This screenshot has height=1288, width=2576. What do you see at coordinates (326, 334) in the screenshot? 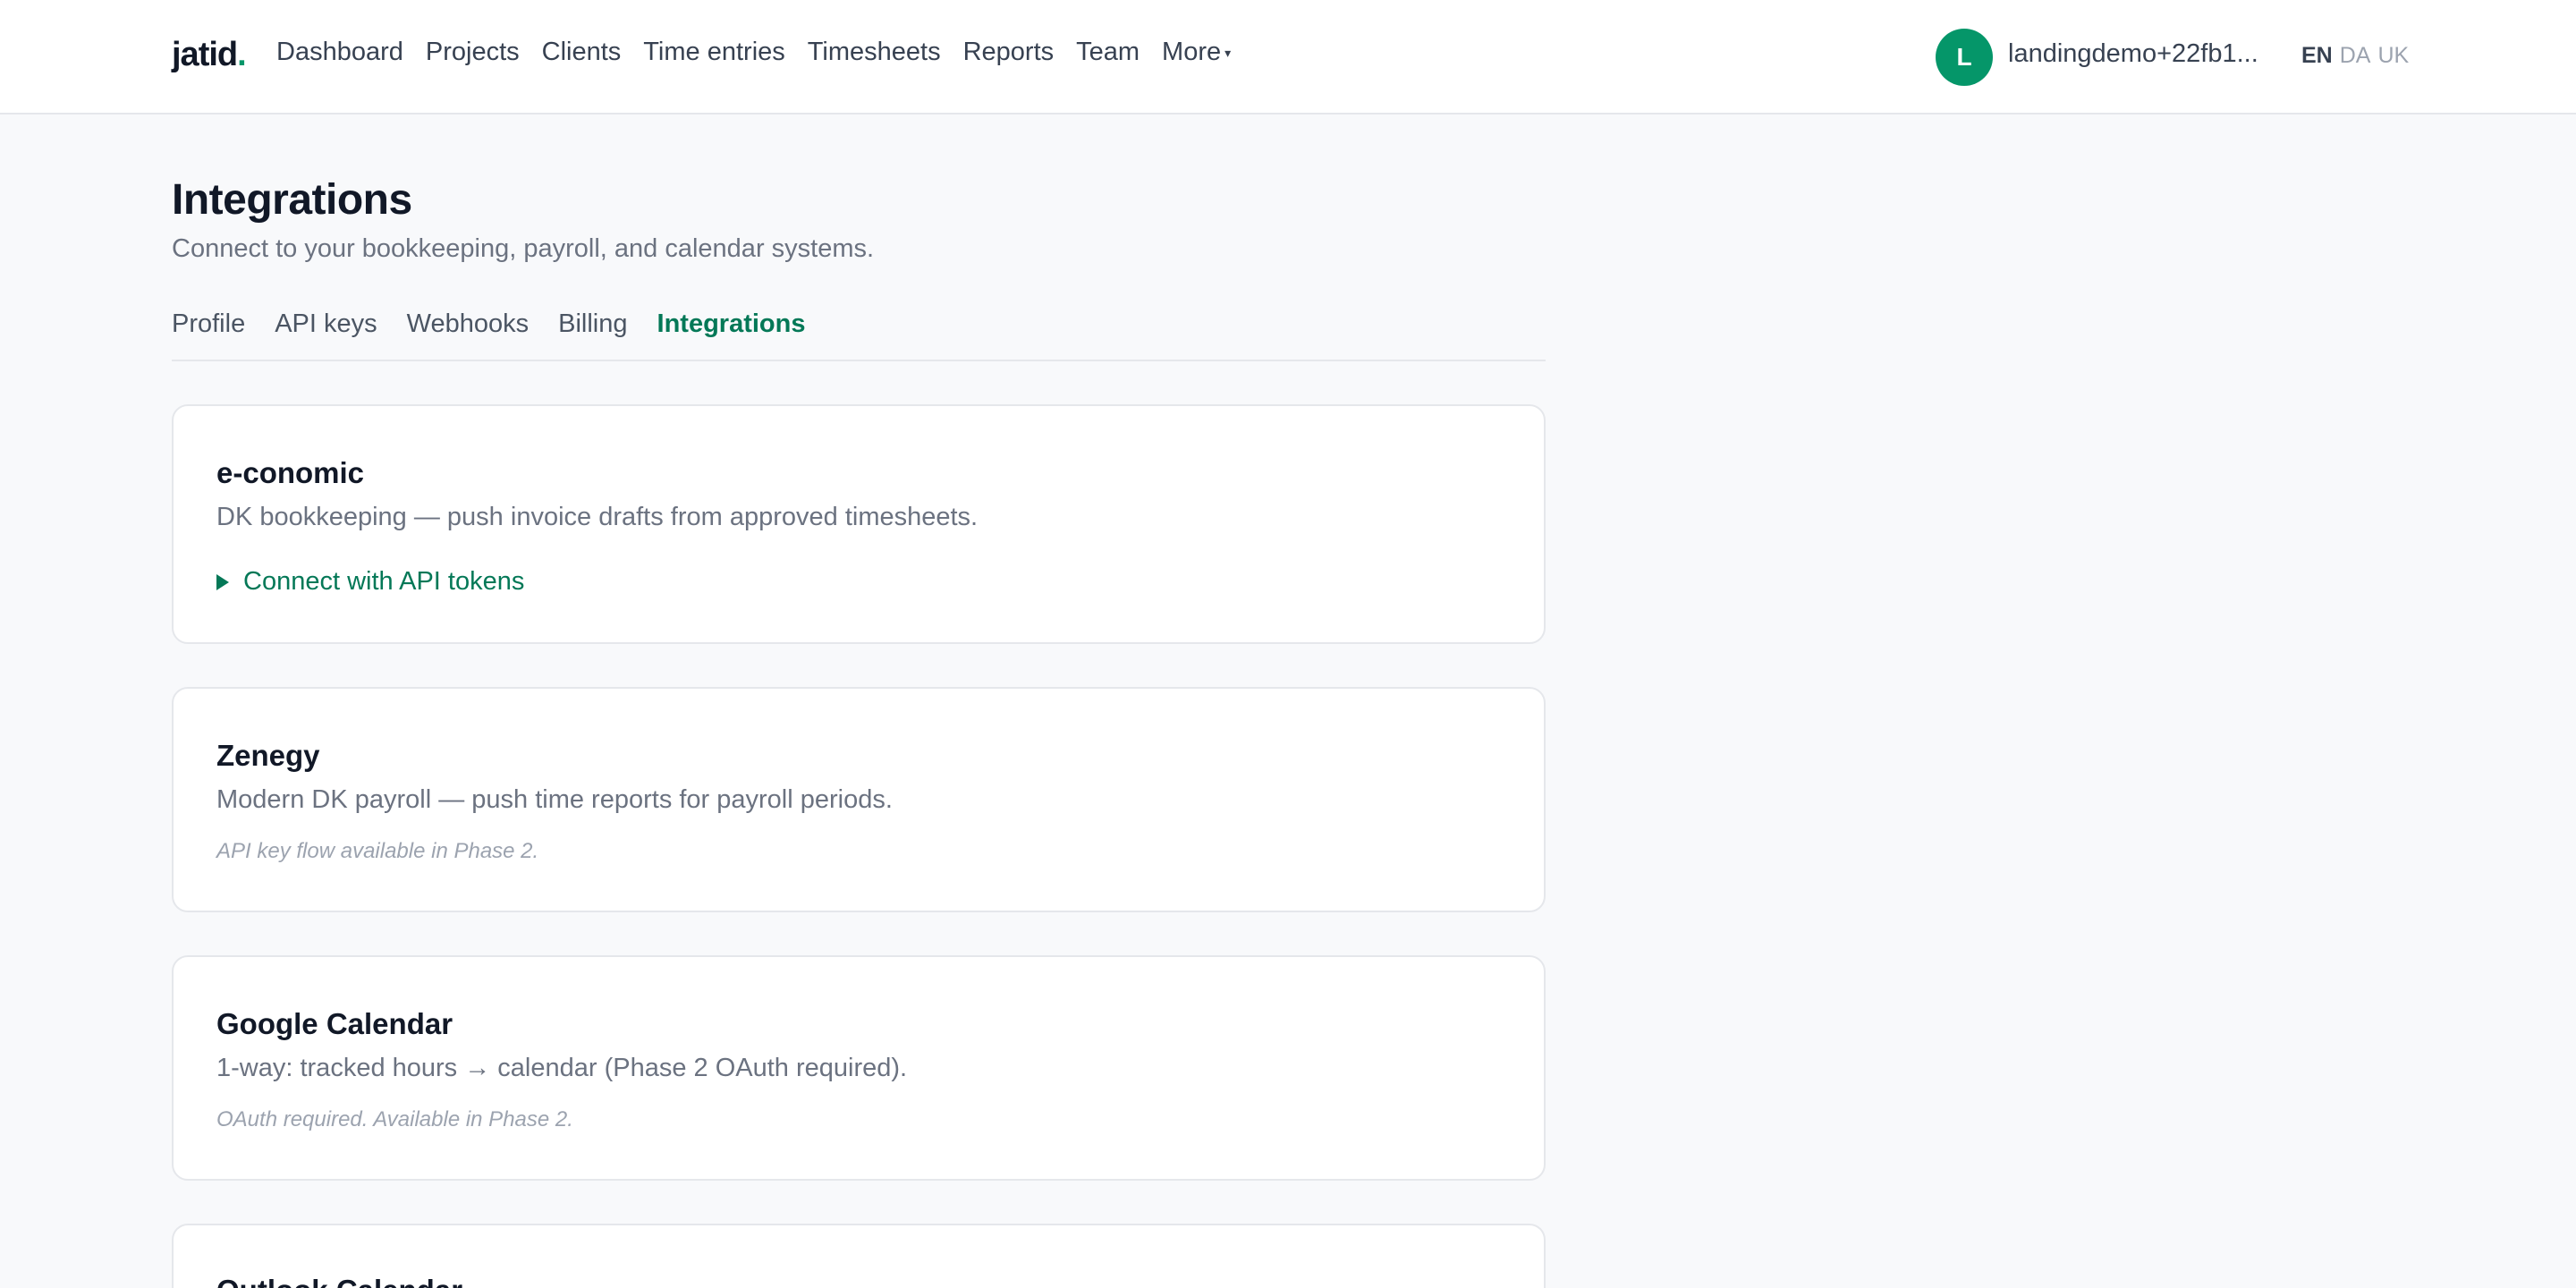
I see `tab-api-keys: API keys` at bounding box center [326, 334].